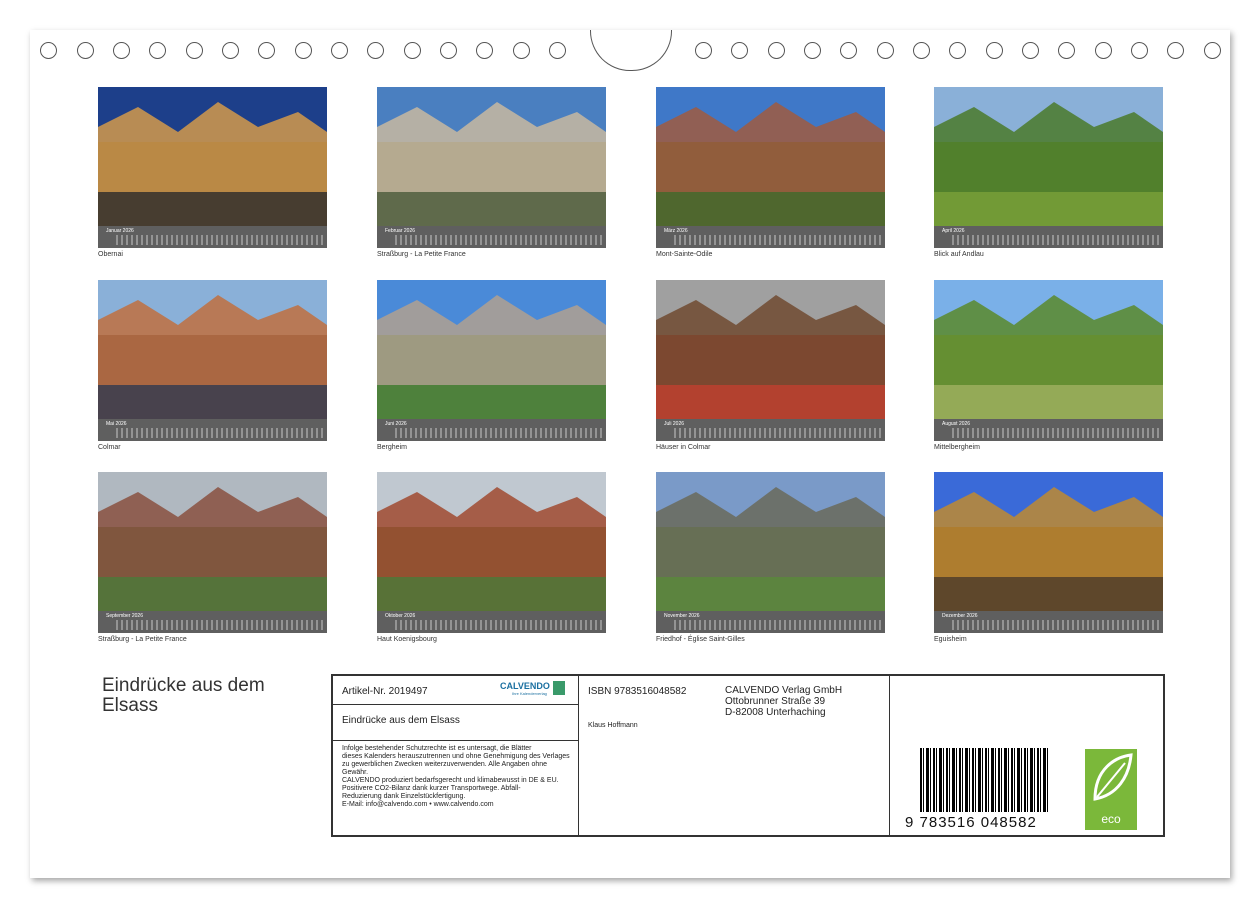 The image size is (1260, 908). What do you see at coordinates (971, 822) in the screenshot?
I see `barcode-number: 9 783516 048582` at bounding box center [971, 822].